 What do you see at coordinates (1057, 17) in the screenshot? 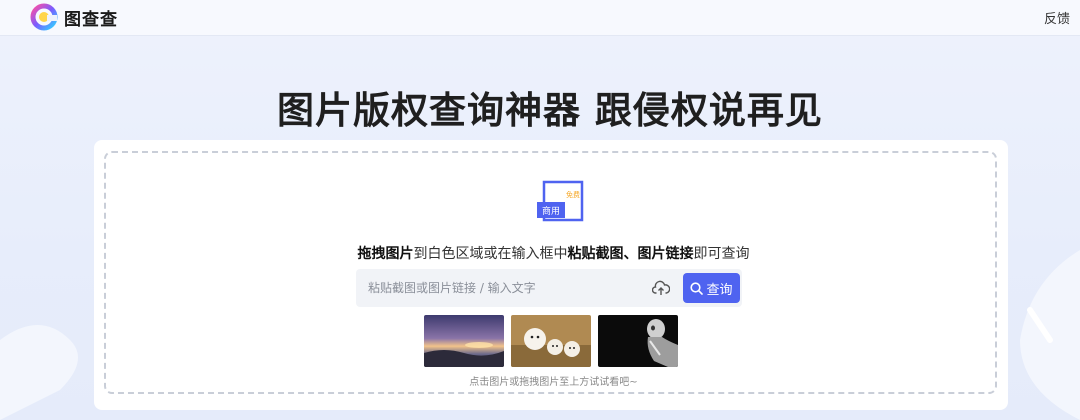
I see `feedback-link: 反馈` at bounding box center [1057, 17].